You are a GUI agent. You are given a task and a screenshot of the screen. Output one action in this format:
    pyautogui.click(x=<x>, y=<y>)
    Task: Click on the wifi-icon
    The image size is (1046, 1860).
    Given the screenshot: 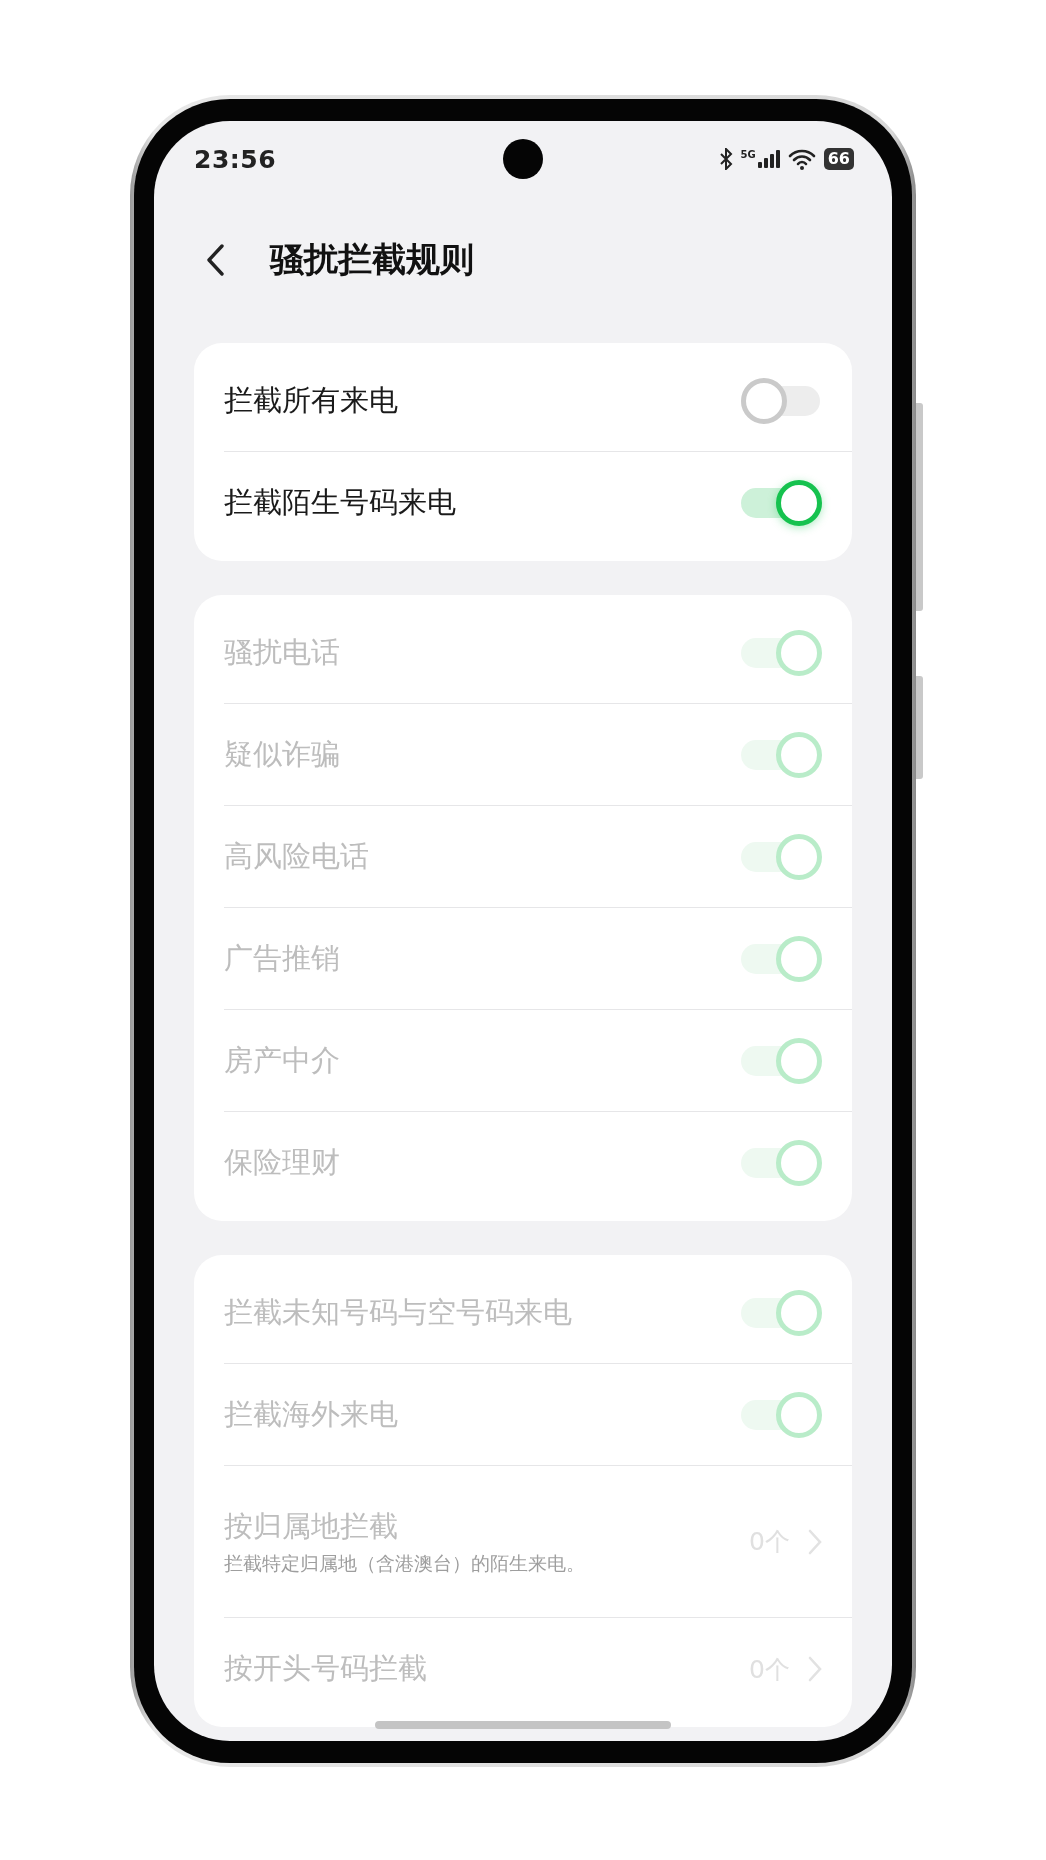 What is the action you would take?
    pyautogui.click(x=801, y=159)
    